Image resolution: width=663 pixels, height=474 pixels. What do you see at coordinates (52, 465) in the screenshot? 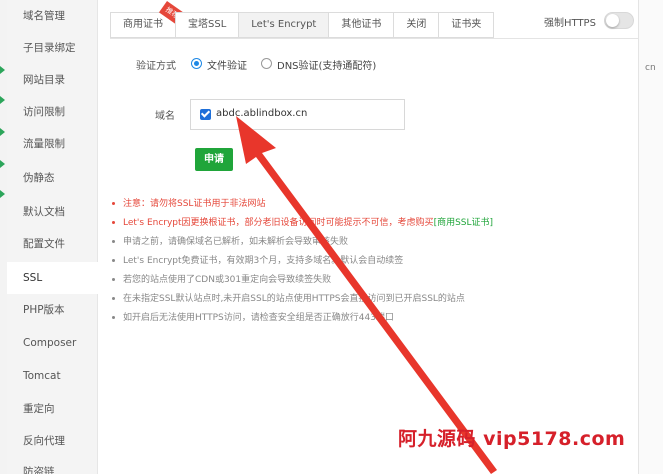
I see `sidebar-item-hotlink: 防盗链` at bounding box center [52, 465].